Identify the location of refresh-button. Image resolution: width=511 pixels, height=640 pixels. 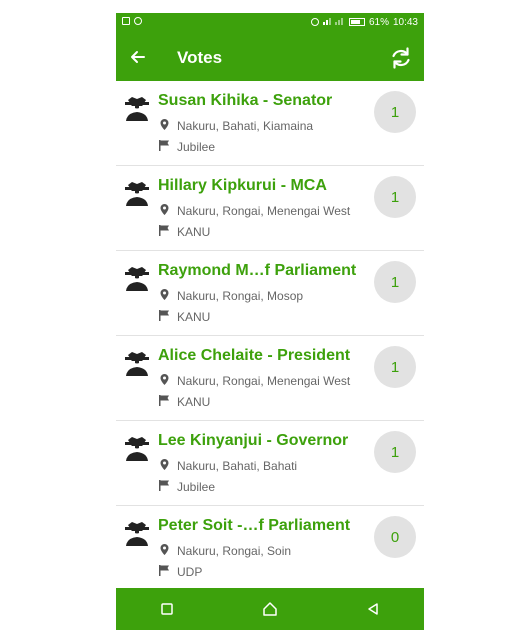
(401, 58).